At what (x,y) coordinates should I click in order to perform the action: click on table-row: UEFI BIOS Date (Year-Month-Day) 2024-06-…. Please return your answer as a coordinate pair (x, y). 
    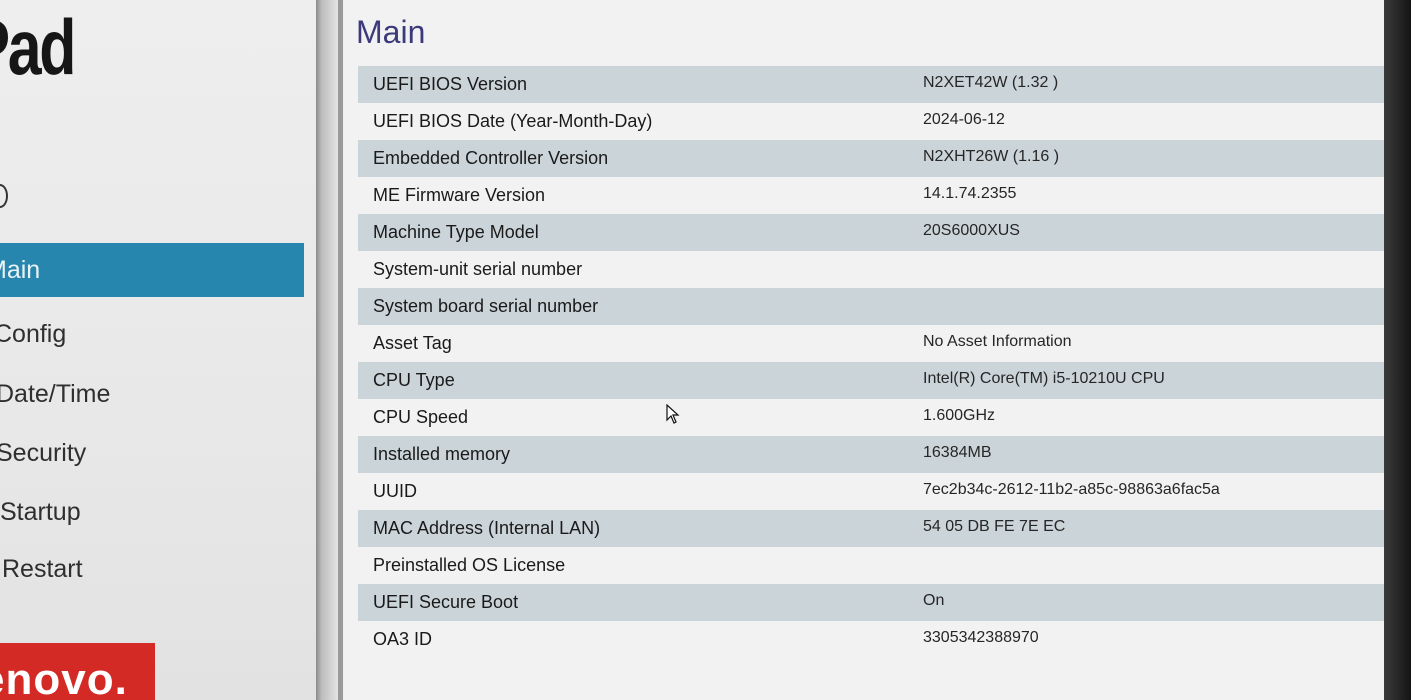
    Looking at the image, I should click on (876, 121).